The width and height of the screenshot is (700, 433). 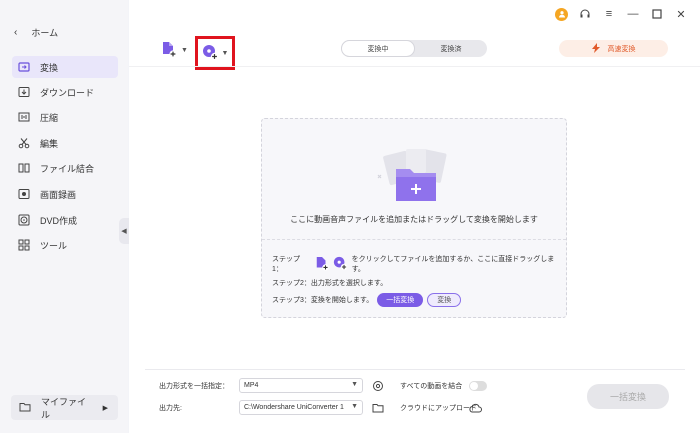 What do you see at coordinates (65, 245) in the screenshot?
I see `sidebar-item-tools: ツール` at bounding box center [65, 245].